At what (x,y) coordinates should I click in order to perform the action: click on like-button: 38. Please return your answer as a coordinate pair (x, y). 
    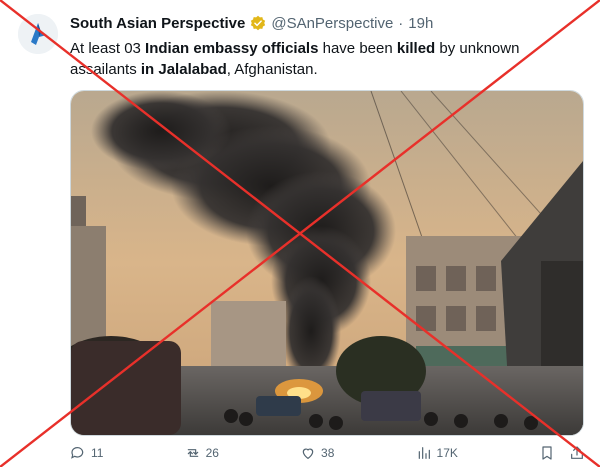
    Looking at the image, I should click on (317, 453).